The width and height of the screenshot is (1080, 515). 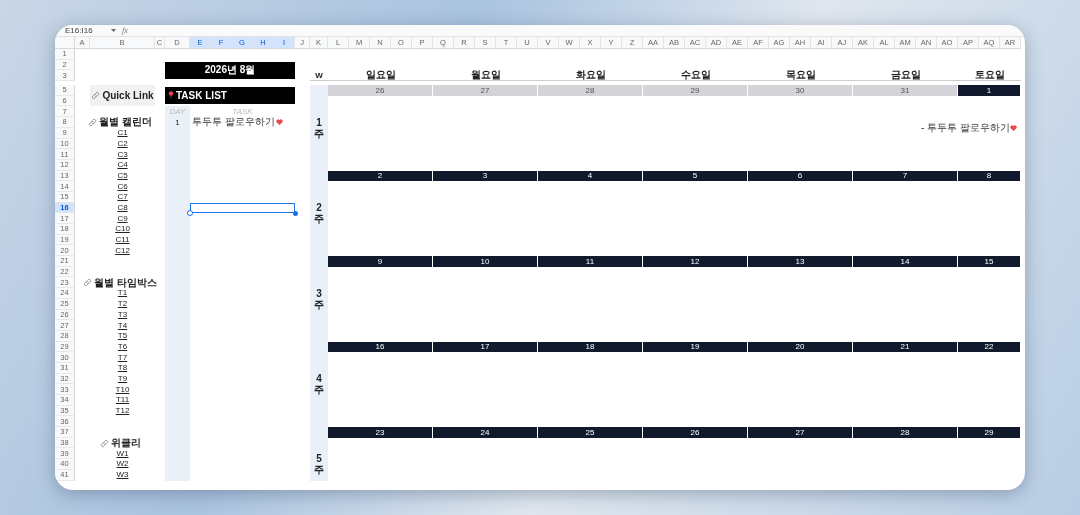 What do you see at coordinates (122, 357) in the screenshot?
I see `sheet-link: T7` at bounding box center [122, 357].